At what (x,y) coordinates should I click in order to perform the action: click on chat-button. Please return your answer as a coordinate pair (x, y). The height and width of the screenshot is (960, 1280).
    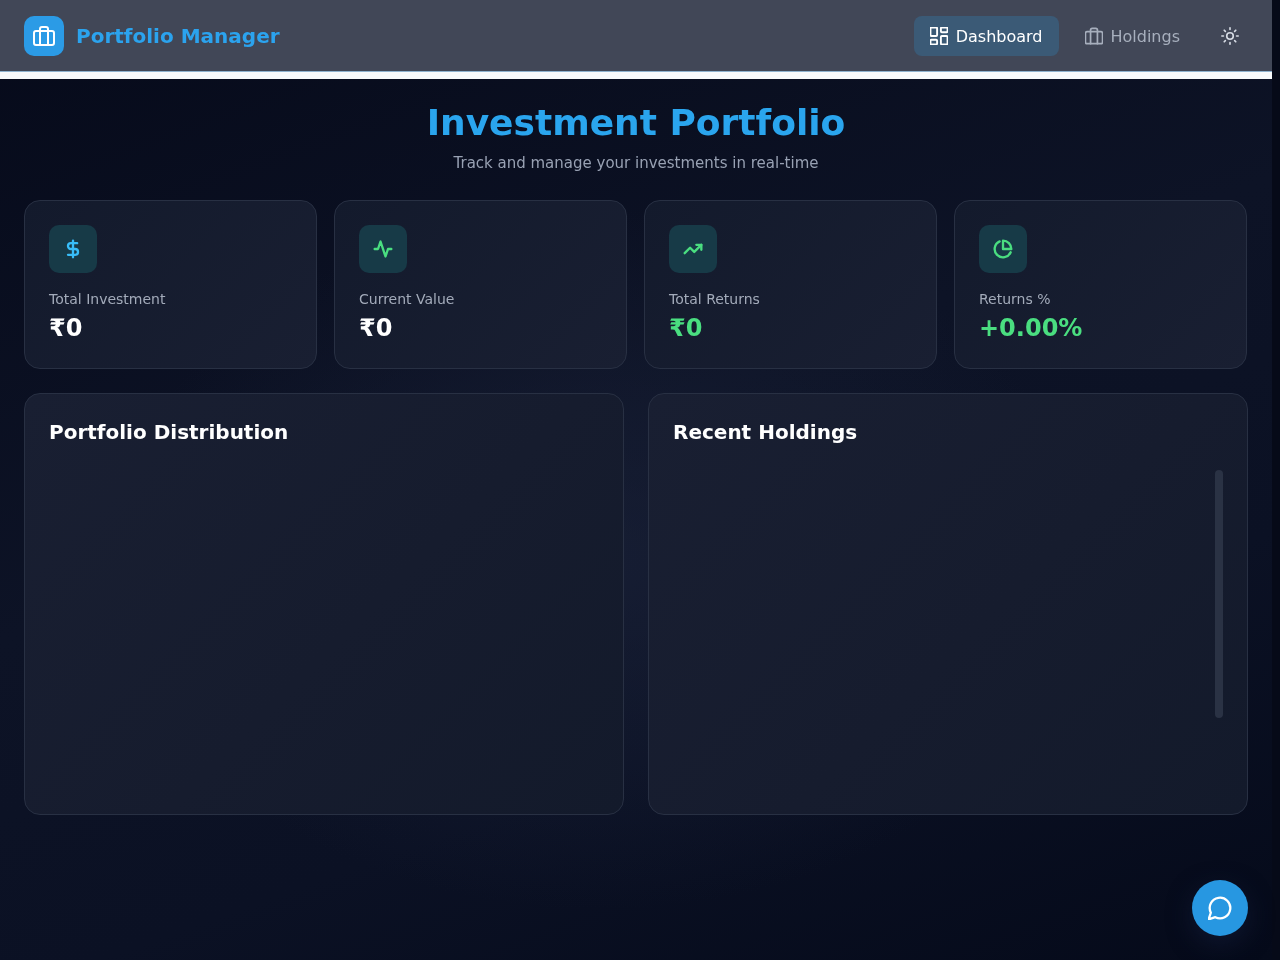
    Looking at the image, I should click on (1220, 908).